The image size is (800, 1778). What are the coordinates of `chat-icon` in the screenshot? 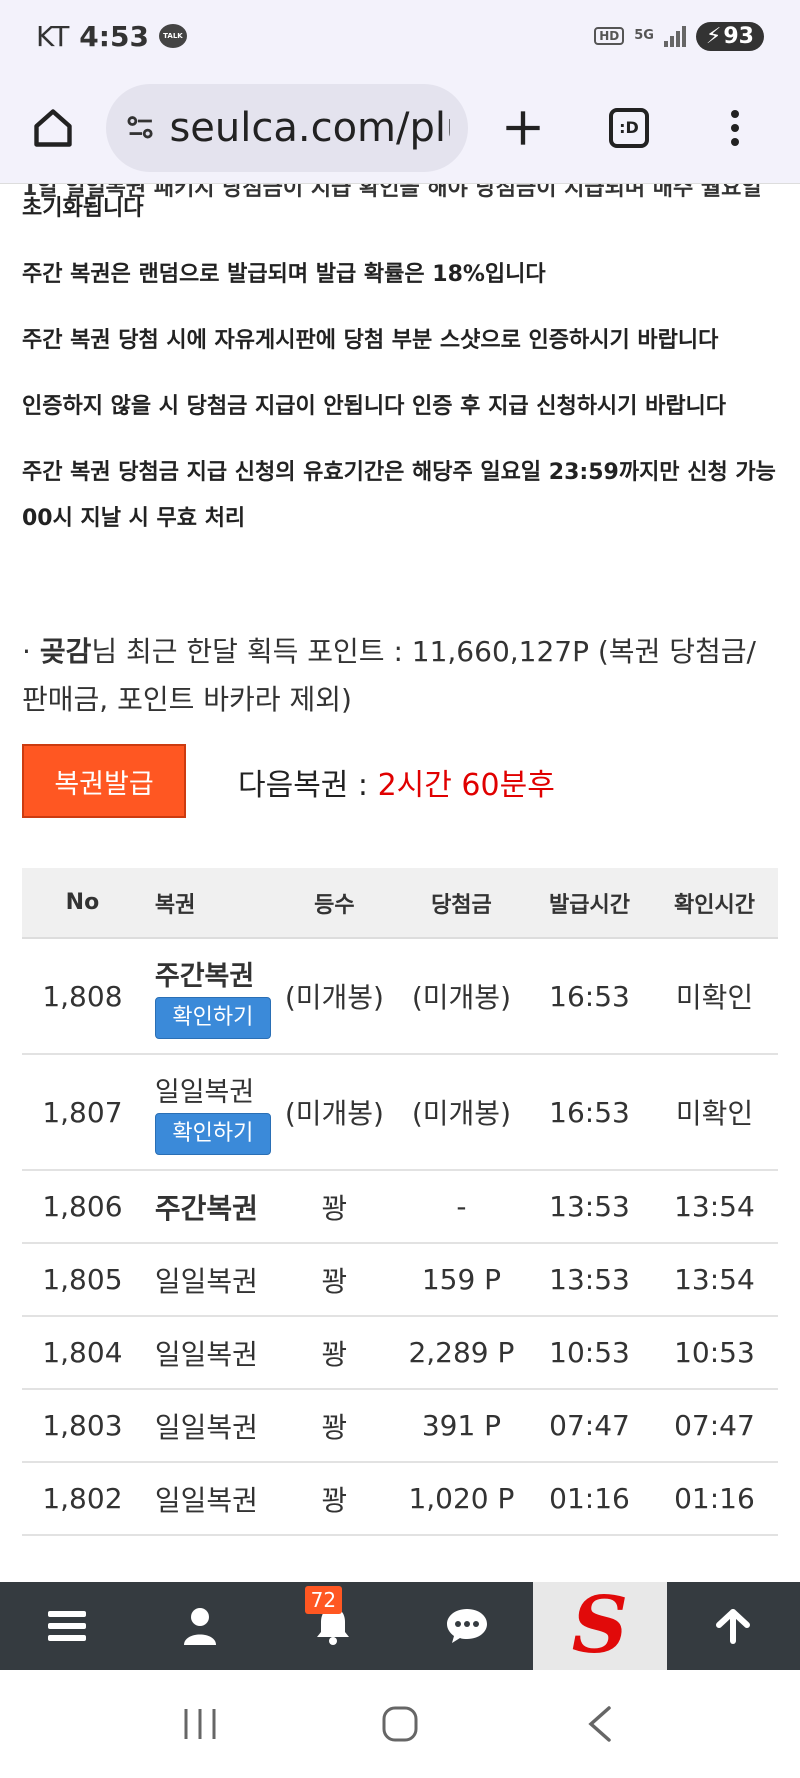 It's located at (466, 1626).